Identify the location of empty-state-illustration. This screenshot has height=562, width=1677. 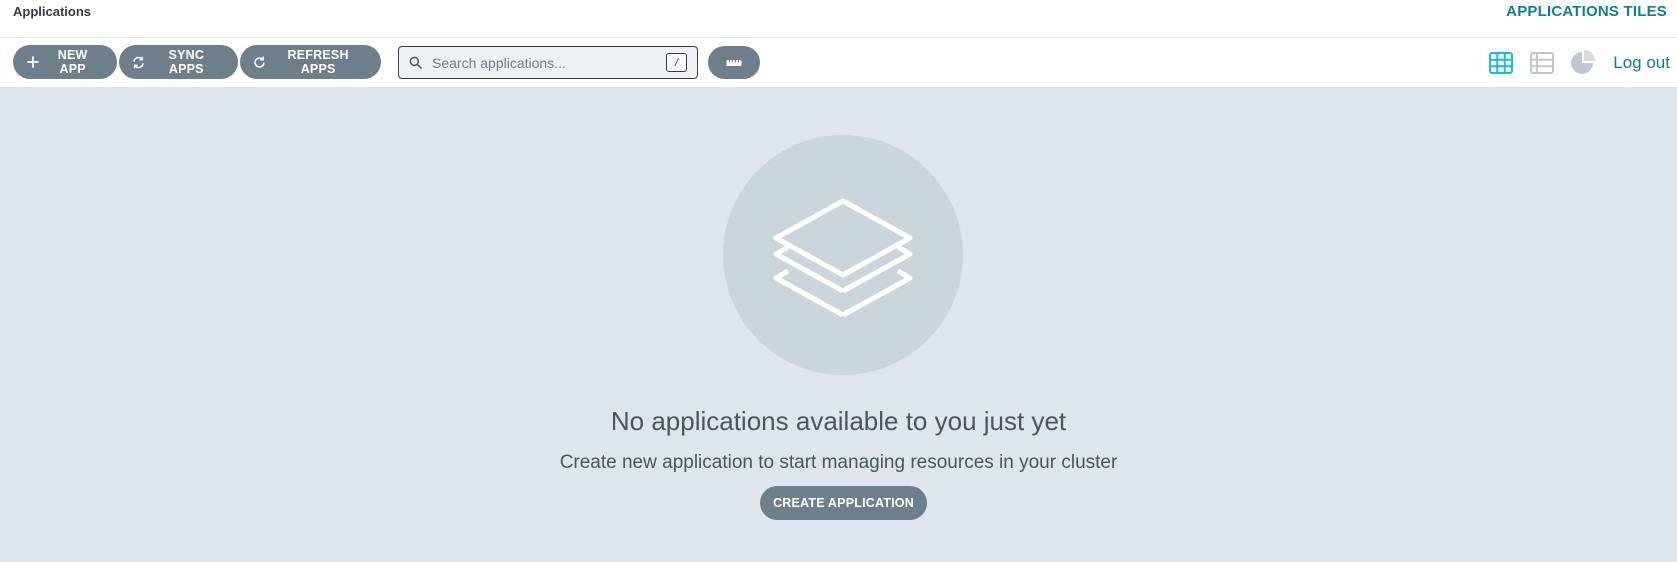
(843, 255).